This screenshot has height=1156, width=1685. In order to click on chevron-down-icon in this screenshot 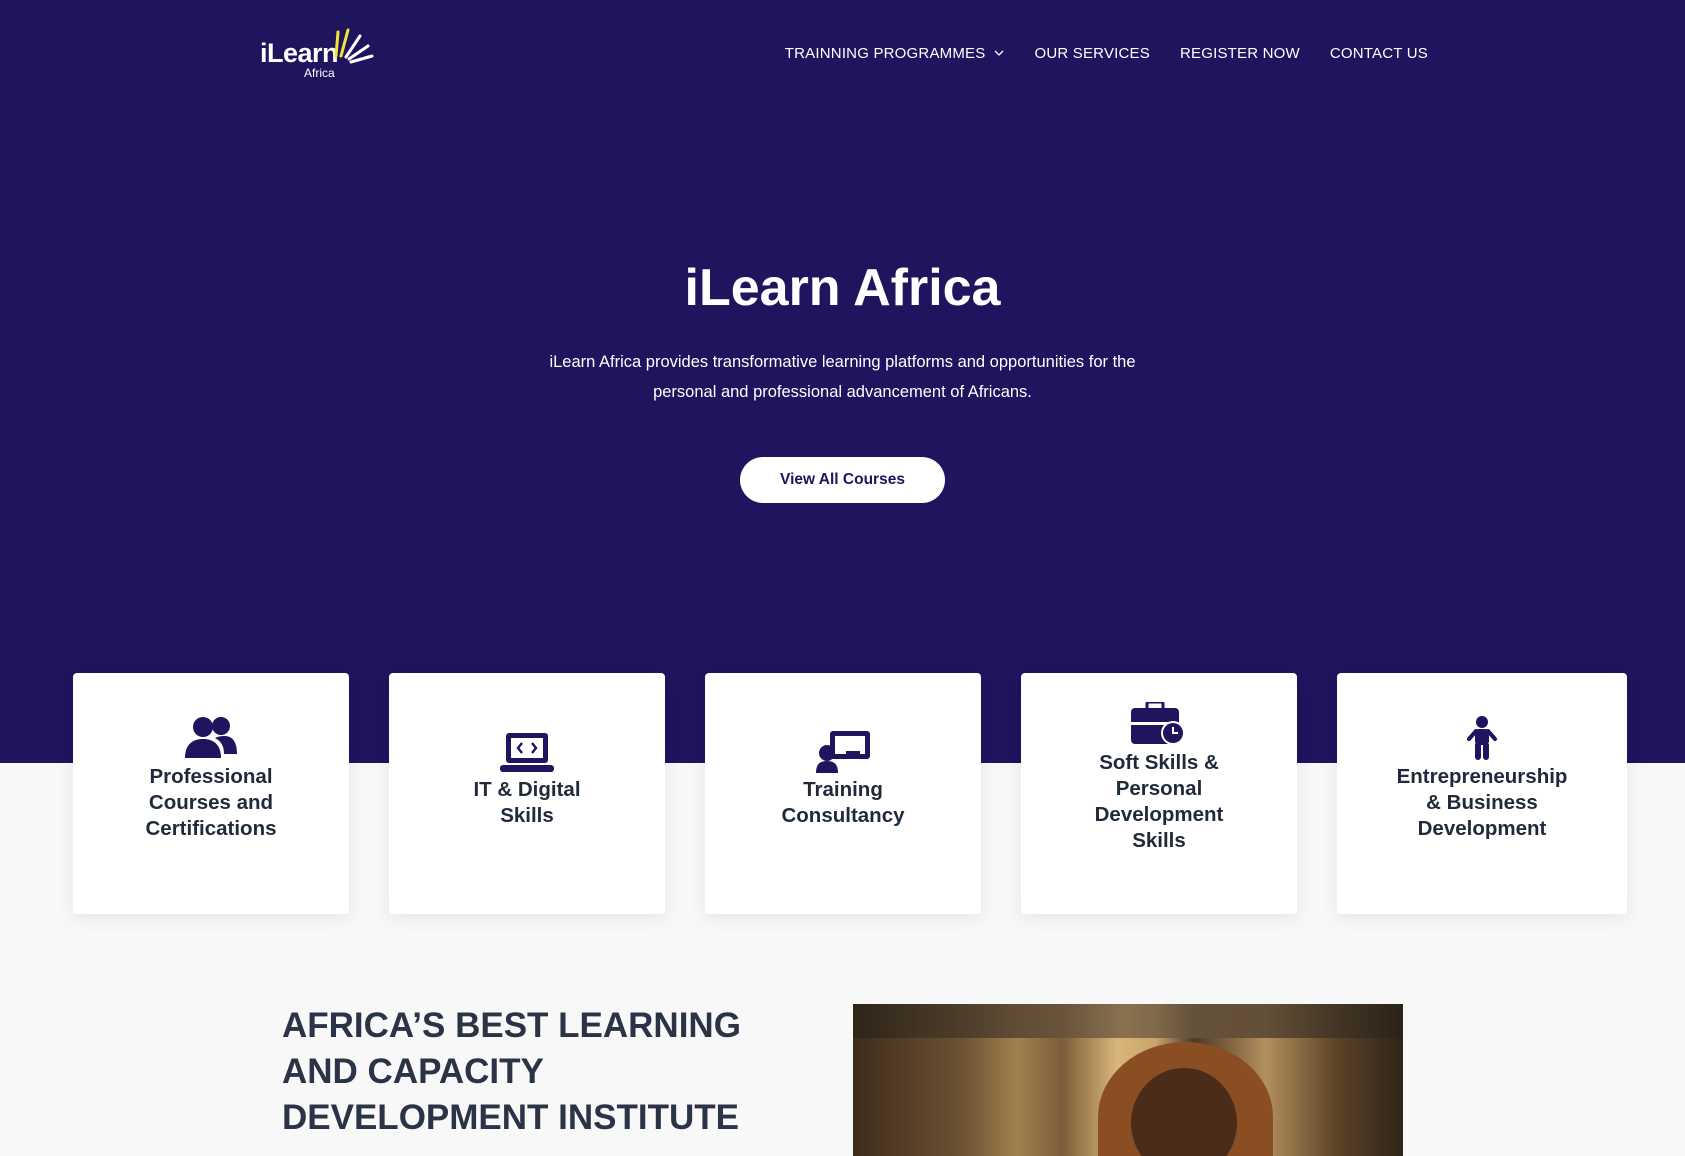, I will do `click(999, 53)`.